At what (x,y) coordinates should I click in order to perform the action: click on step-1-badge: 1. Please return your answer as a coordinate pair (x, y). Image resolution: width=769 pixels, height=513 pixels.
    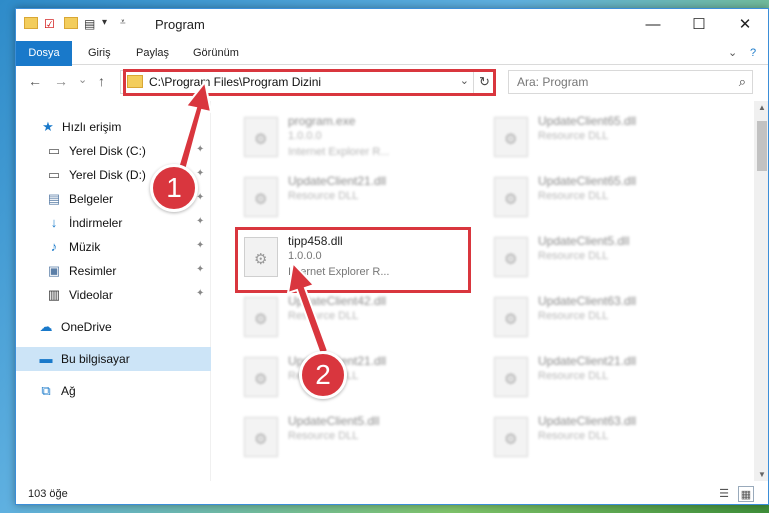
    Looking at the image, I should click on (174, 188).